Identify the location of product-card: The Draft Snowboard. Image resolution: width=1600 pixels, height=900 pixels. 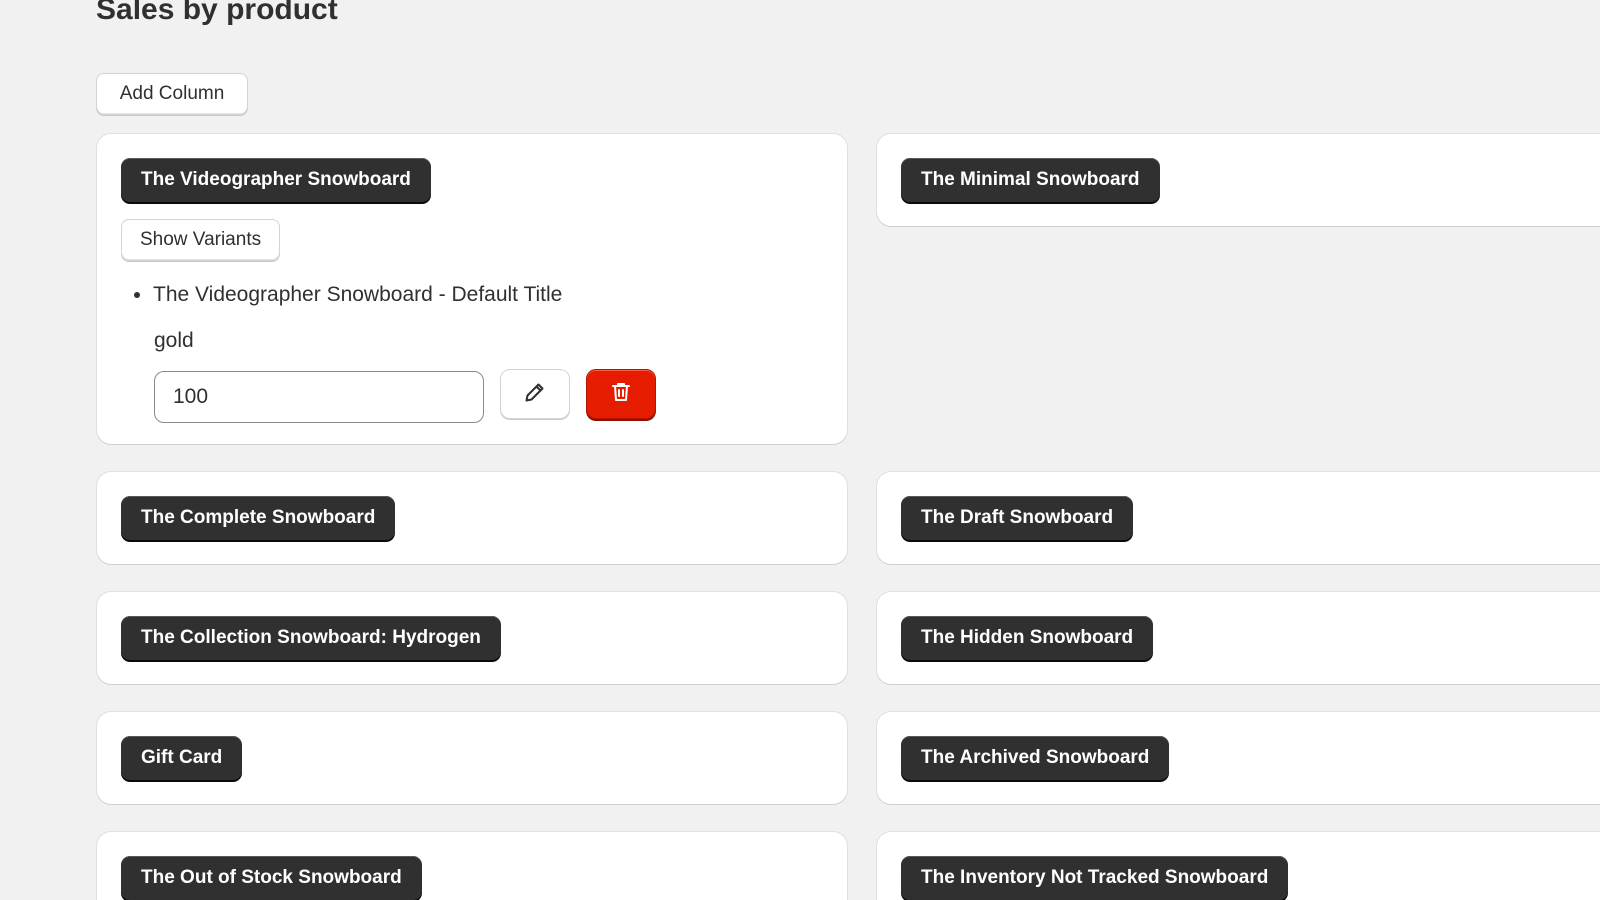
(1238, 518).